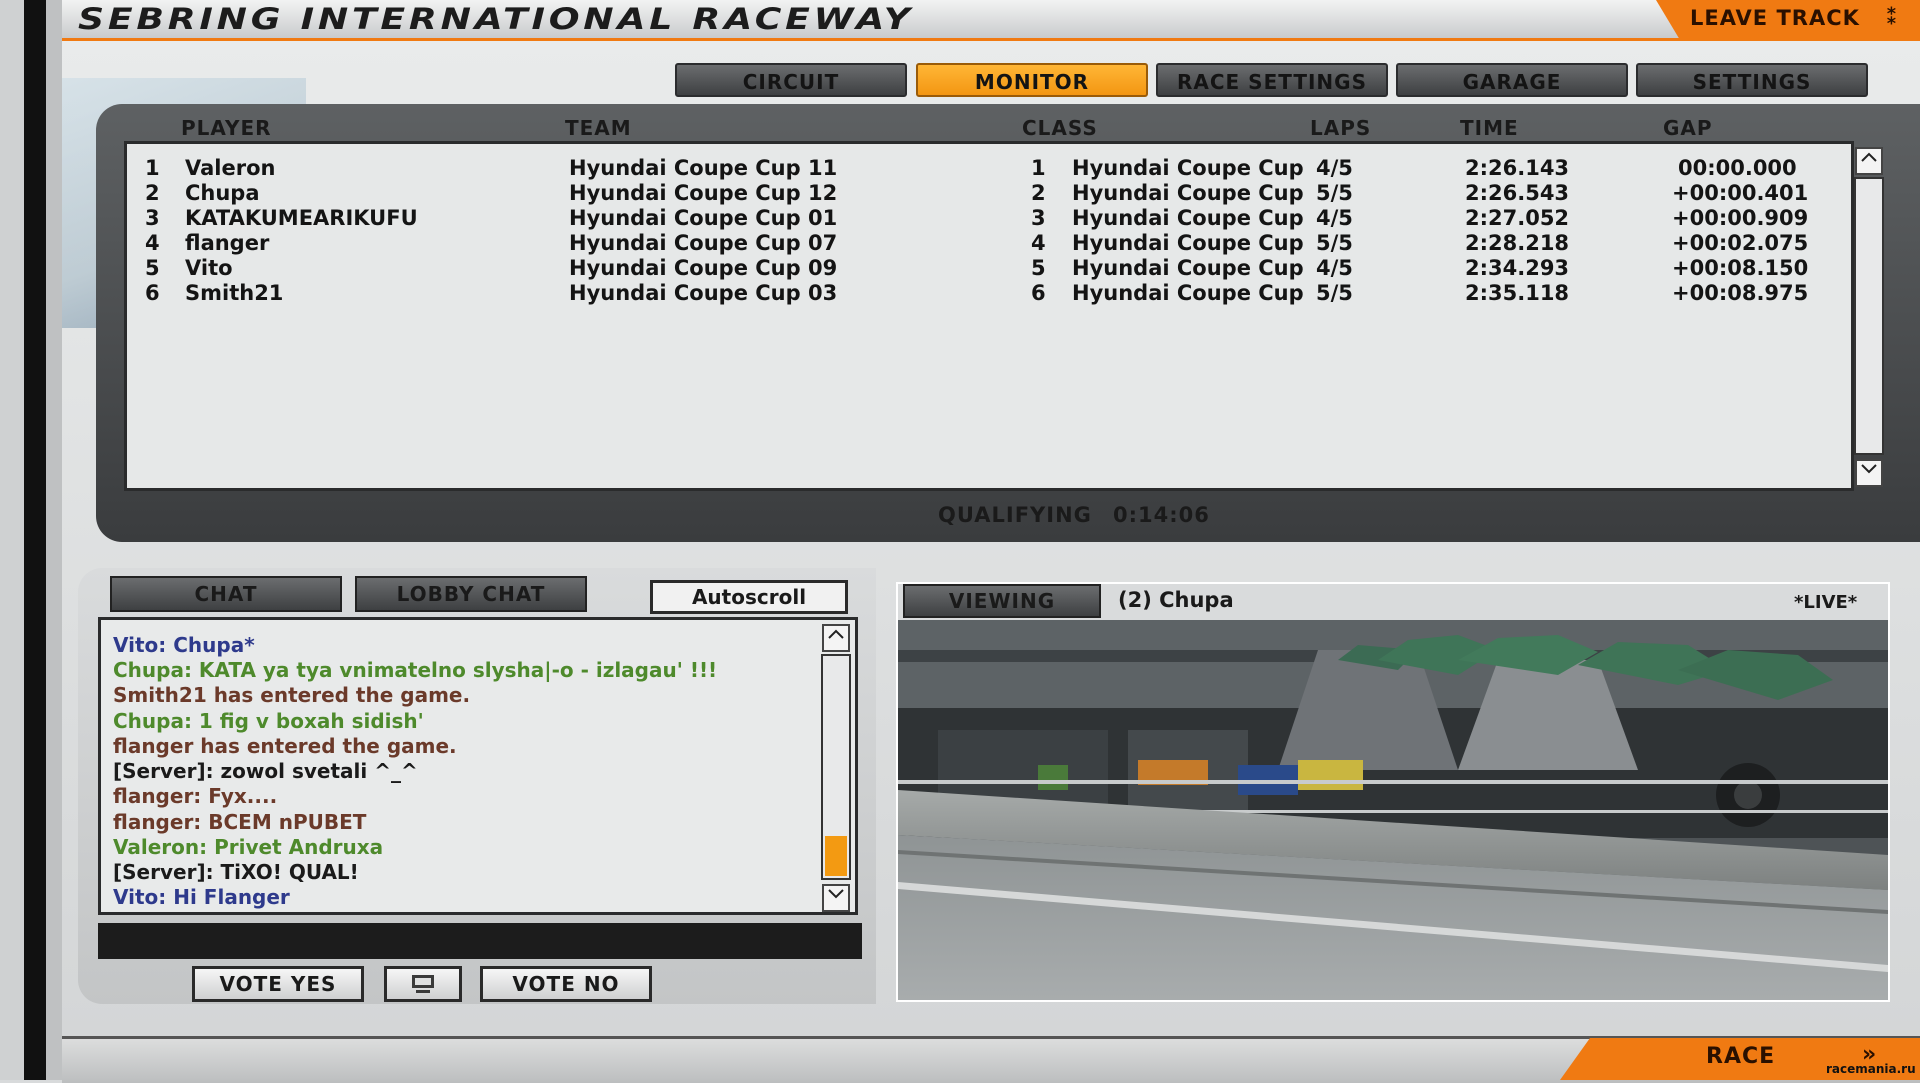  I want to click on team-name: Hyundai Coupe Cup 11, so click(703, 168).